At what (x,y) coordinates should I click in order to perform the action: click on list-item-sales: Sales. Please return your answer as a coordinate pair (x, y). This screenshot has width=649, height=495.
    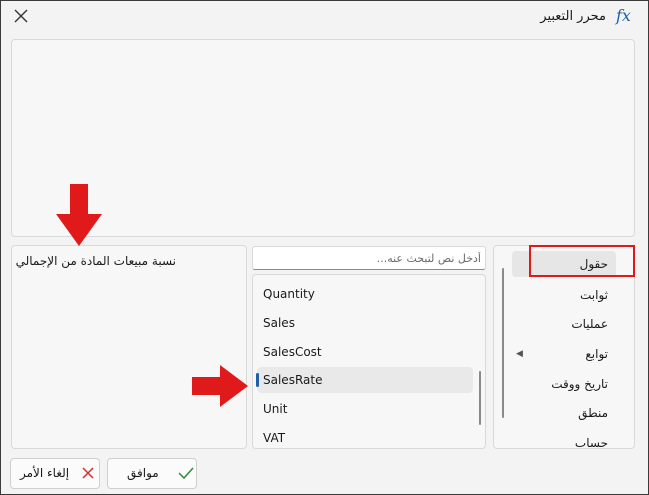
    Looking at the image, I should click on (365, 323).